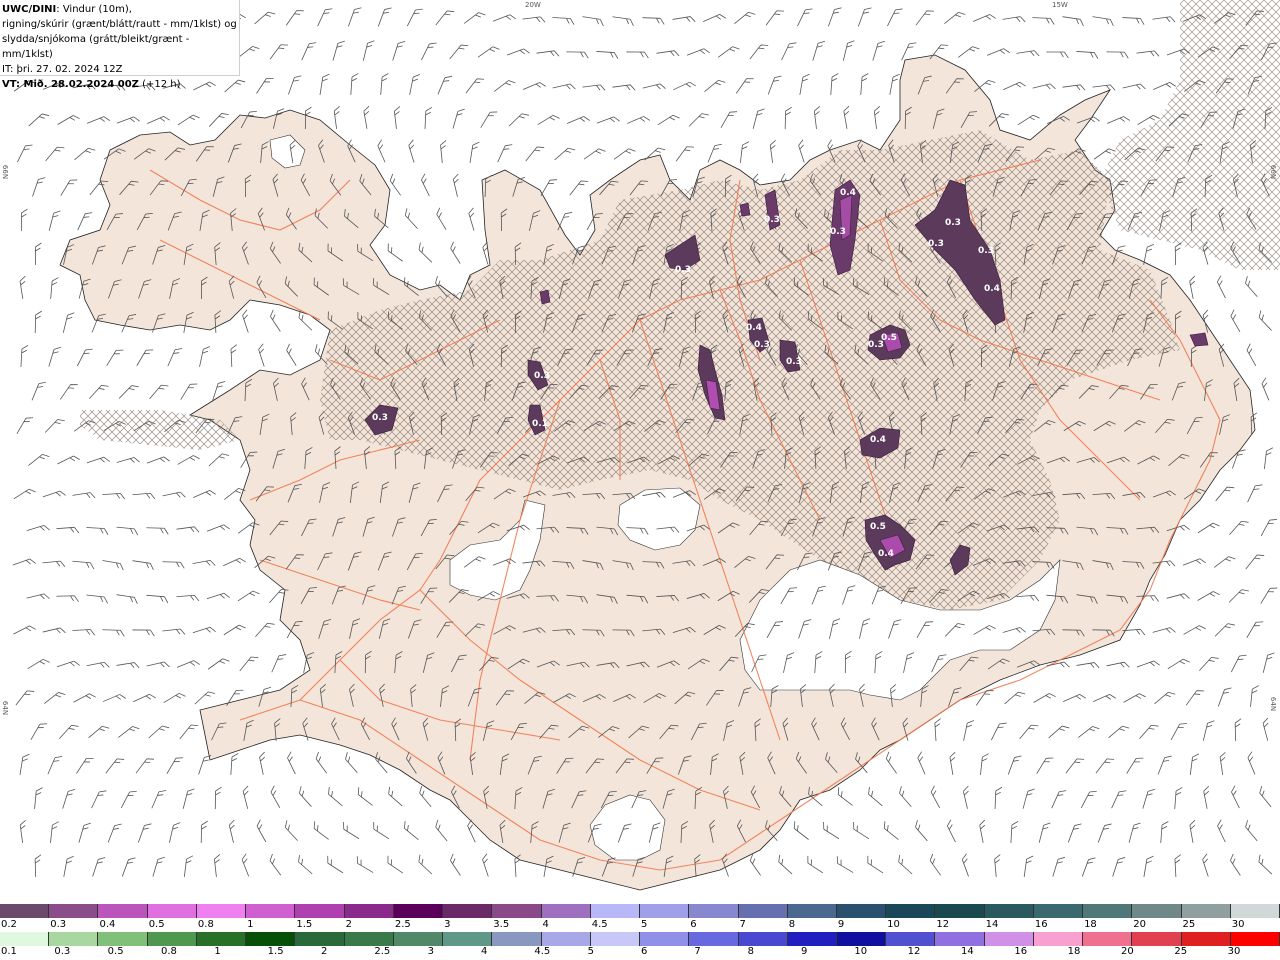 The width and height of the screenshot is (1280, 960). Describe the element at coordinates (1238, 924) in the screenshot. I see `legend-label: 30` at that location.